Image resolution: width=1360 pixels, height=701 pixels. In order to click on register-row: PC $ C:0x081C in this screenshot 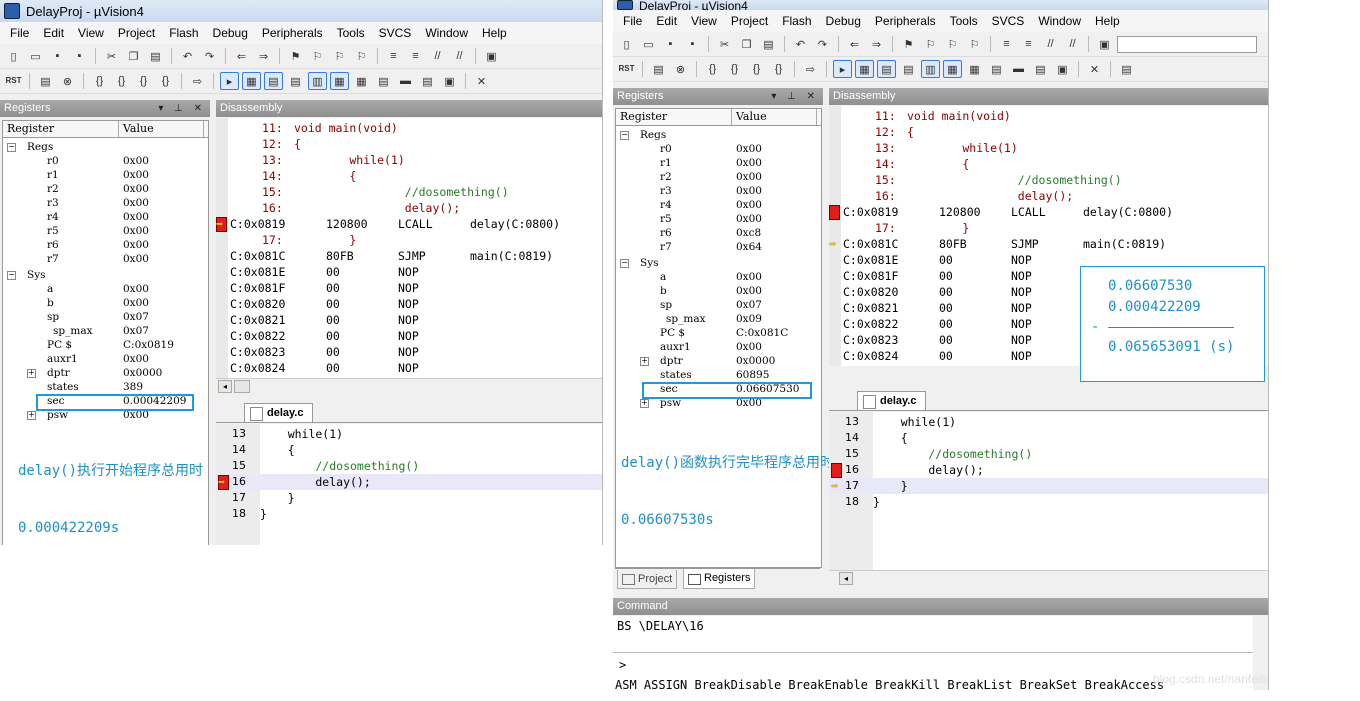, I will do `click(718, 333)`.